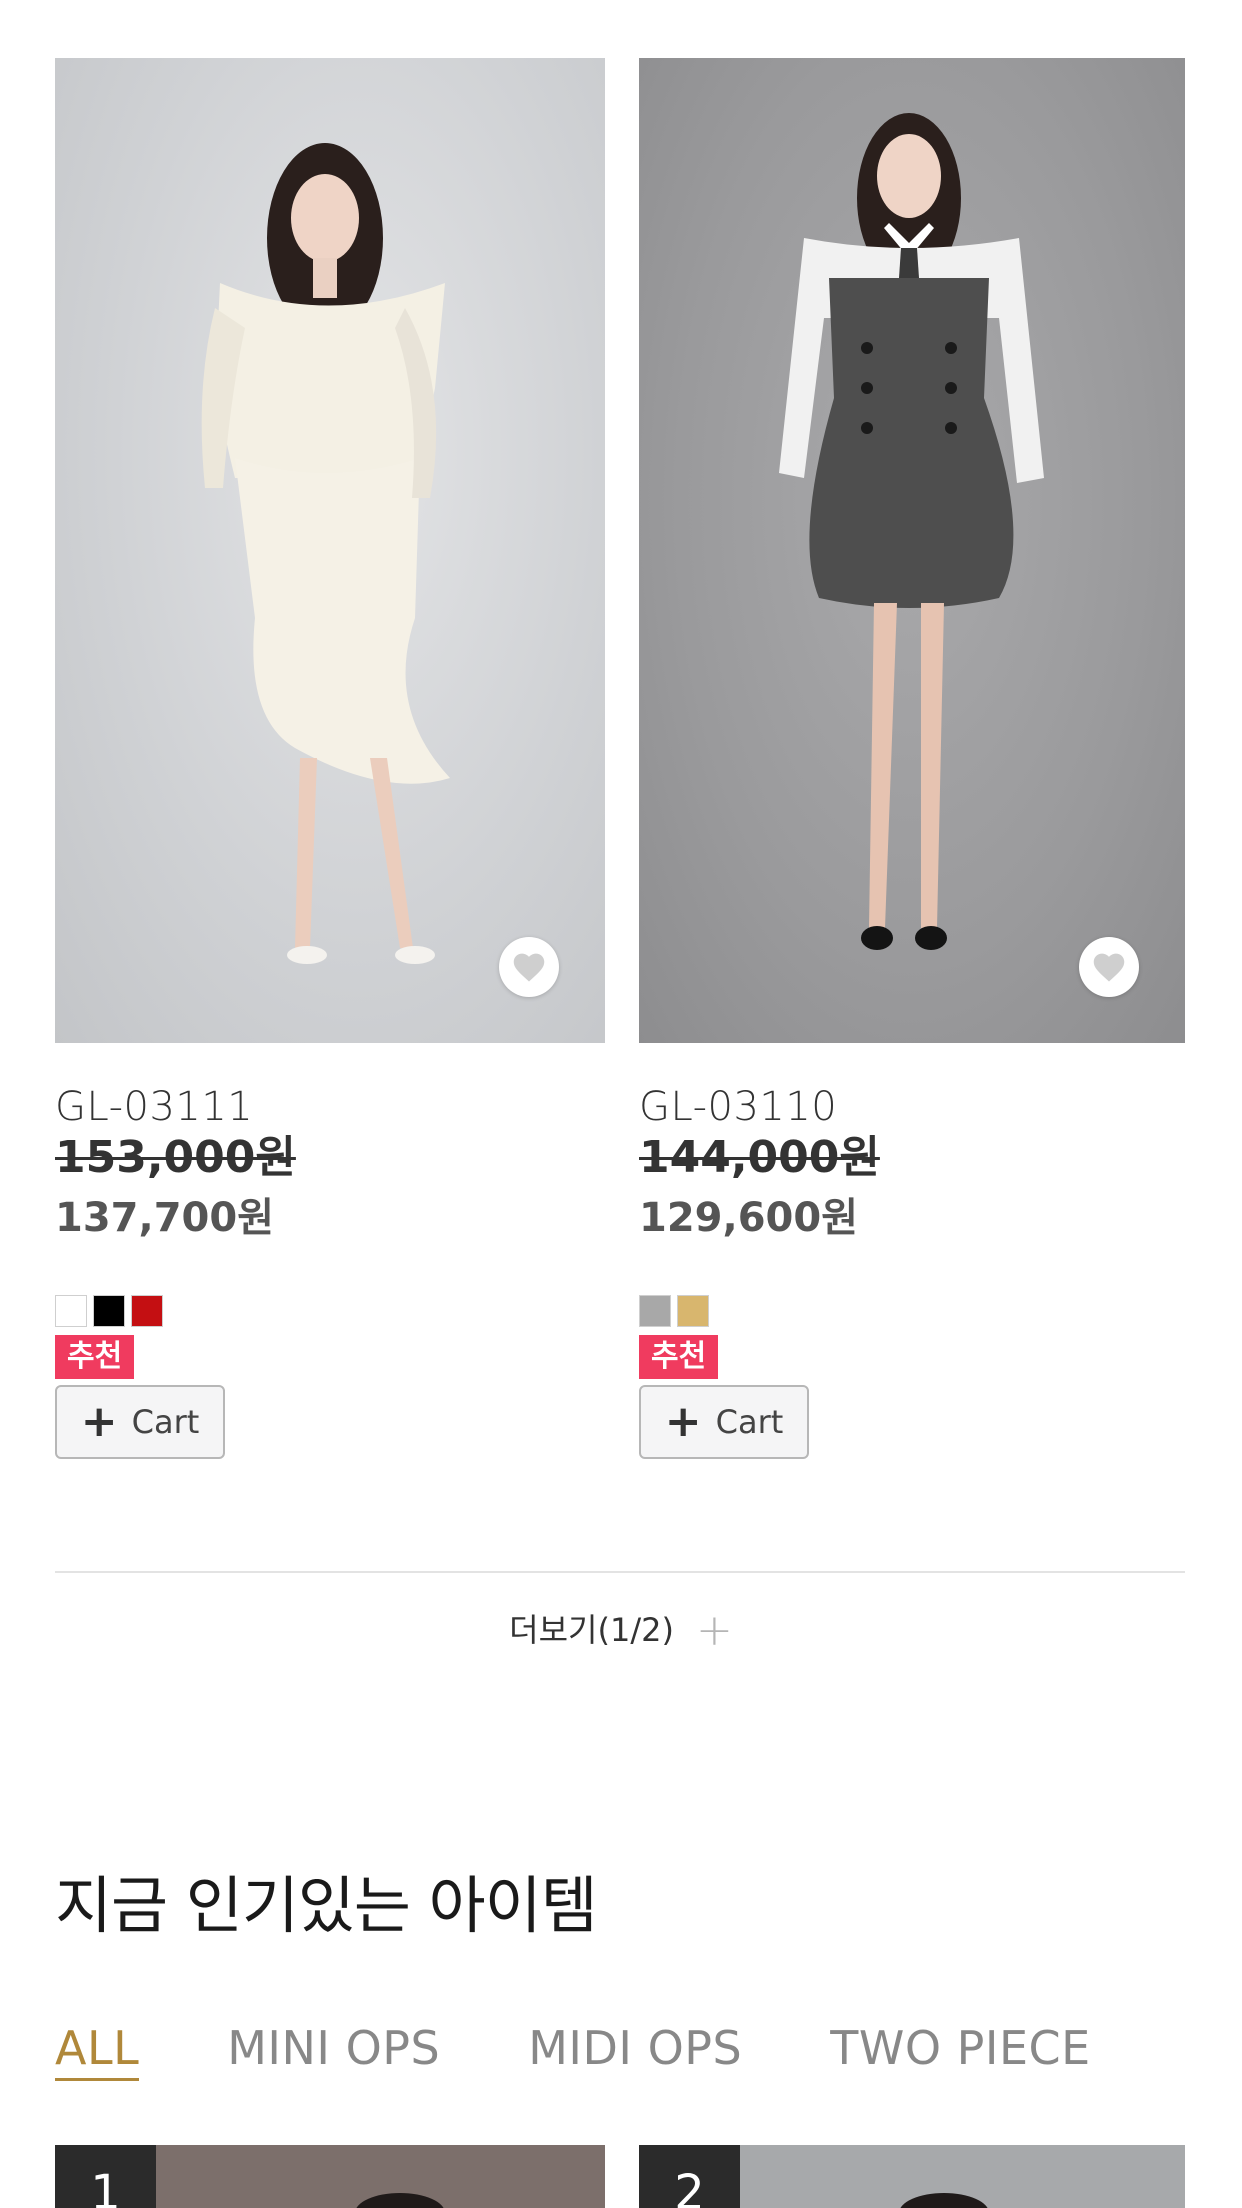  I want to click on section-divider, so click(620, 1572).